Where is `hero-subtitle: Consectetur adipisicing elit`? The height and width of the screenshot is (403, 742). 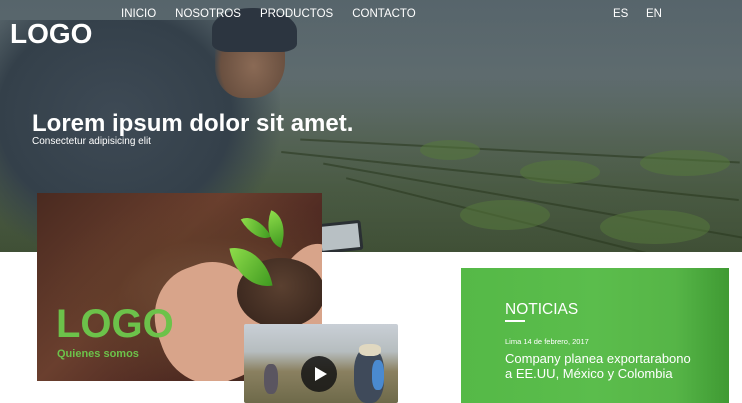
hero-subtitle: Consectetur adipisicing elit is located at coordinates (91, 141).